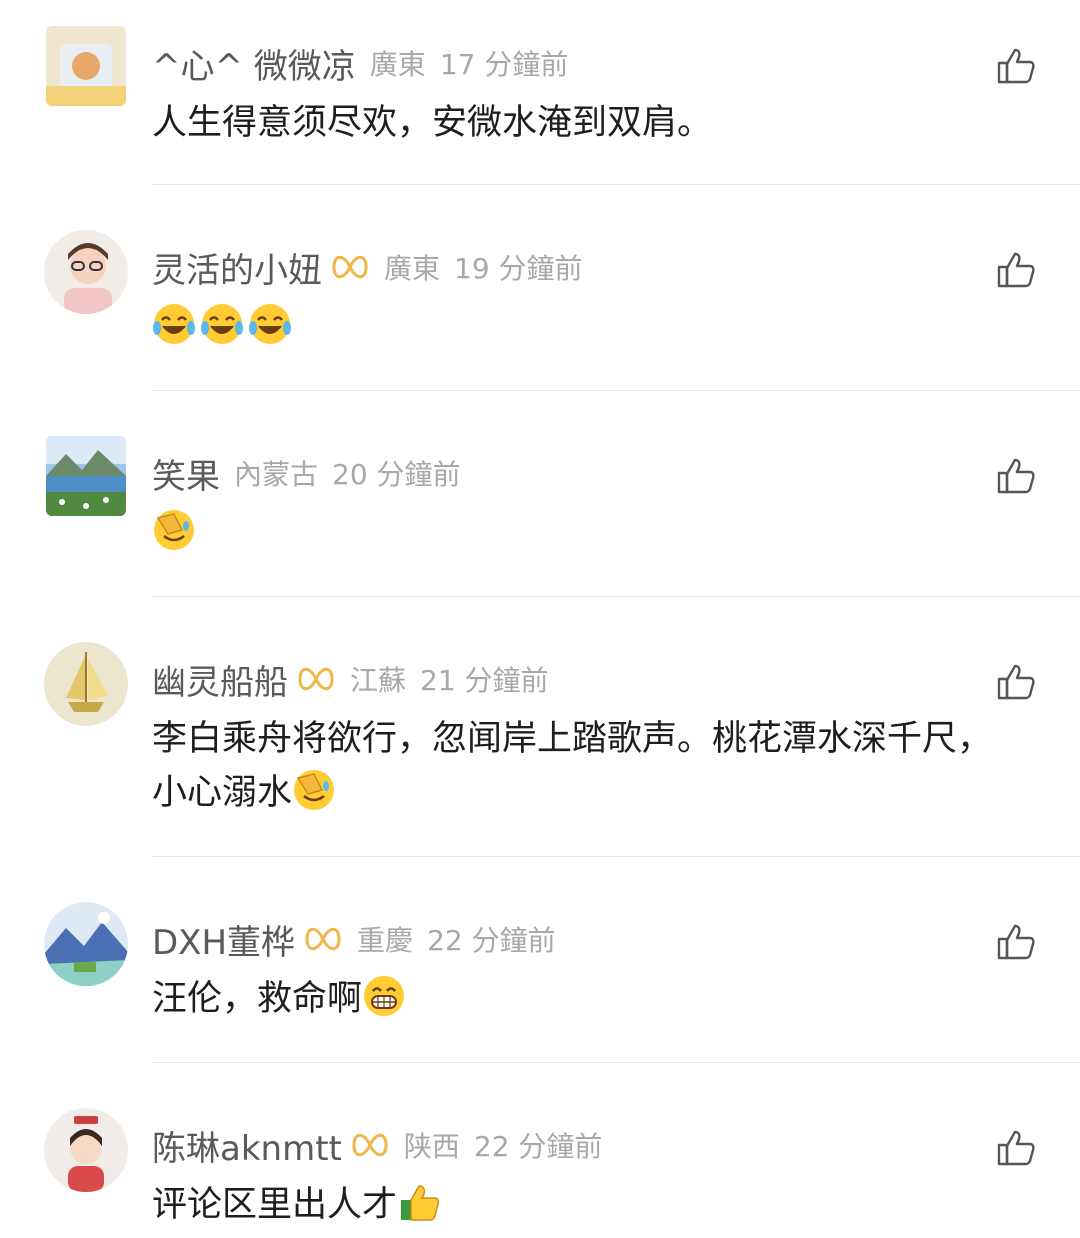 This screenshot has height=1238, width=1080. What do you see at coordinates (378, 680) in the screenshot?
I see `region: 江蘇` at bounding box center [378, 680].